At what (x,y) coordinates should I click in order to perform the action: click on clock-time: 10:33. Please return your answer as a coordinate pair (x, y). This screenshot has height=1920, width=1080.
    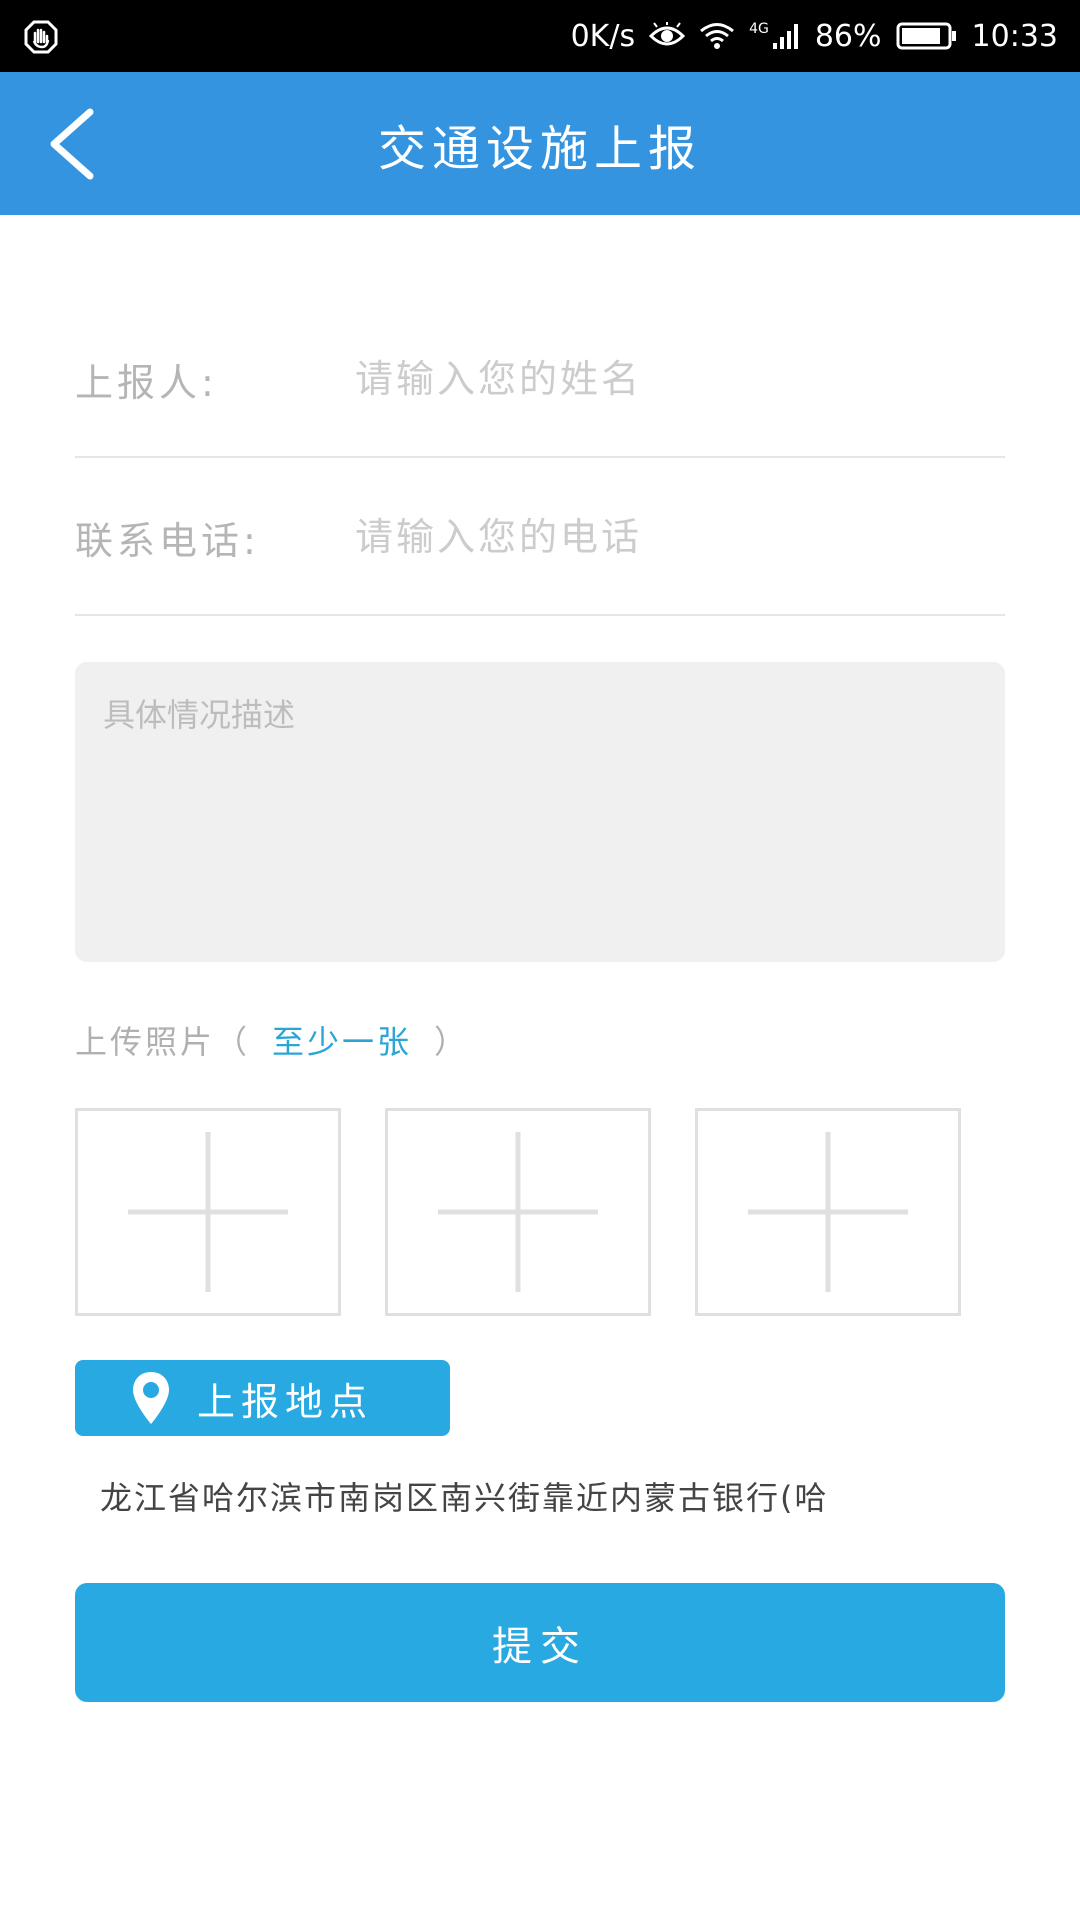
    Looking at the image, I should click on (1014, 36).